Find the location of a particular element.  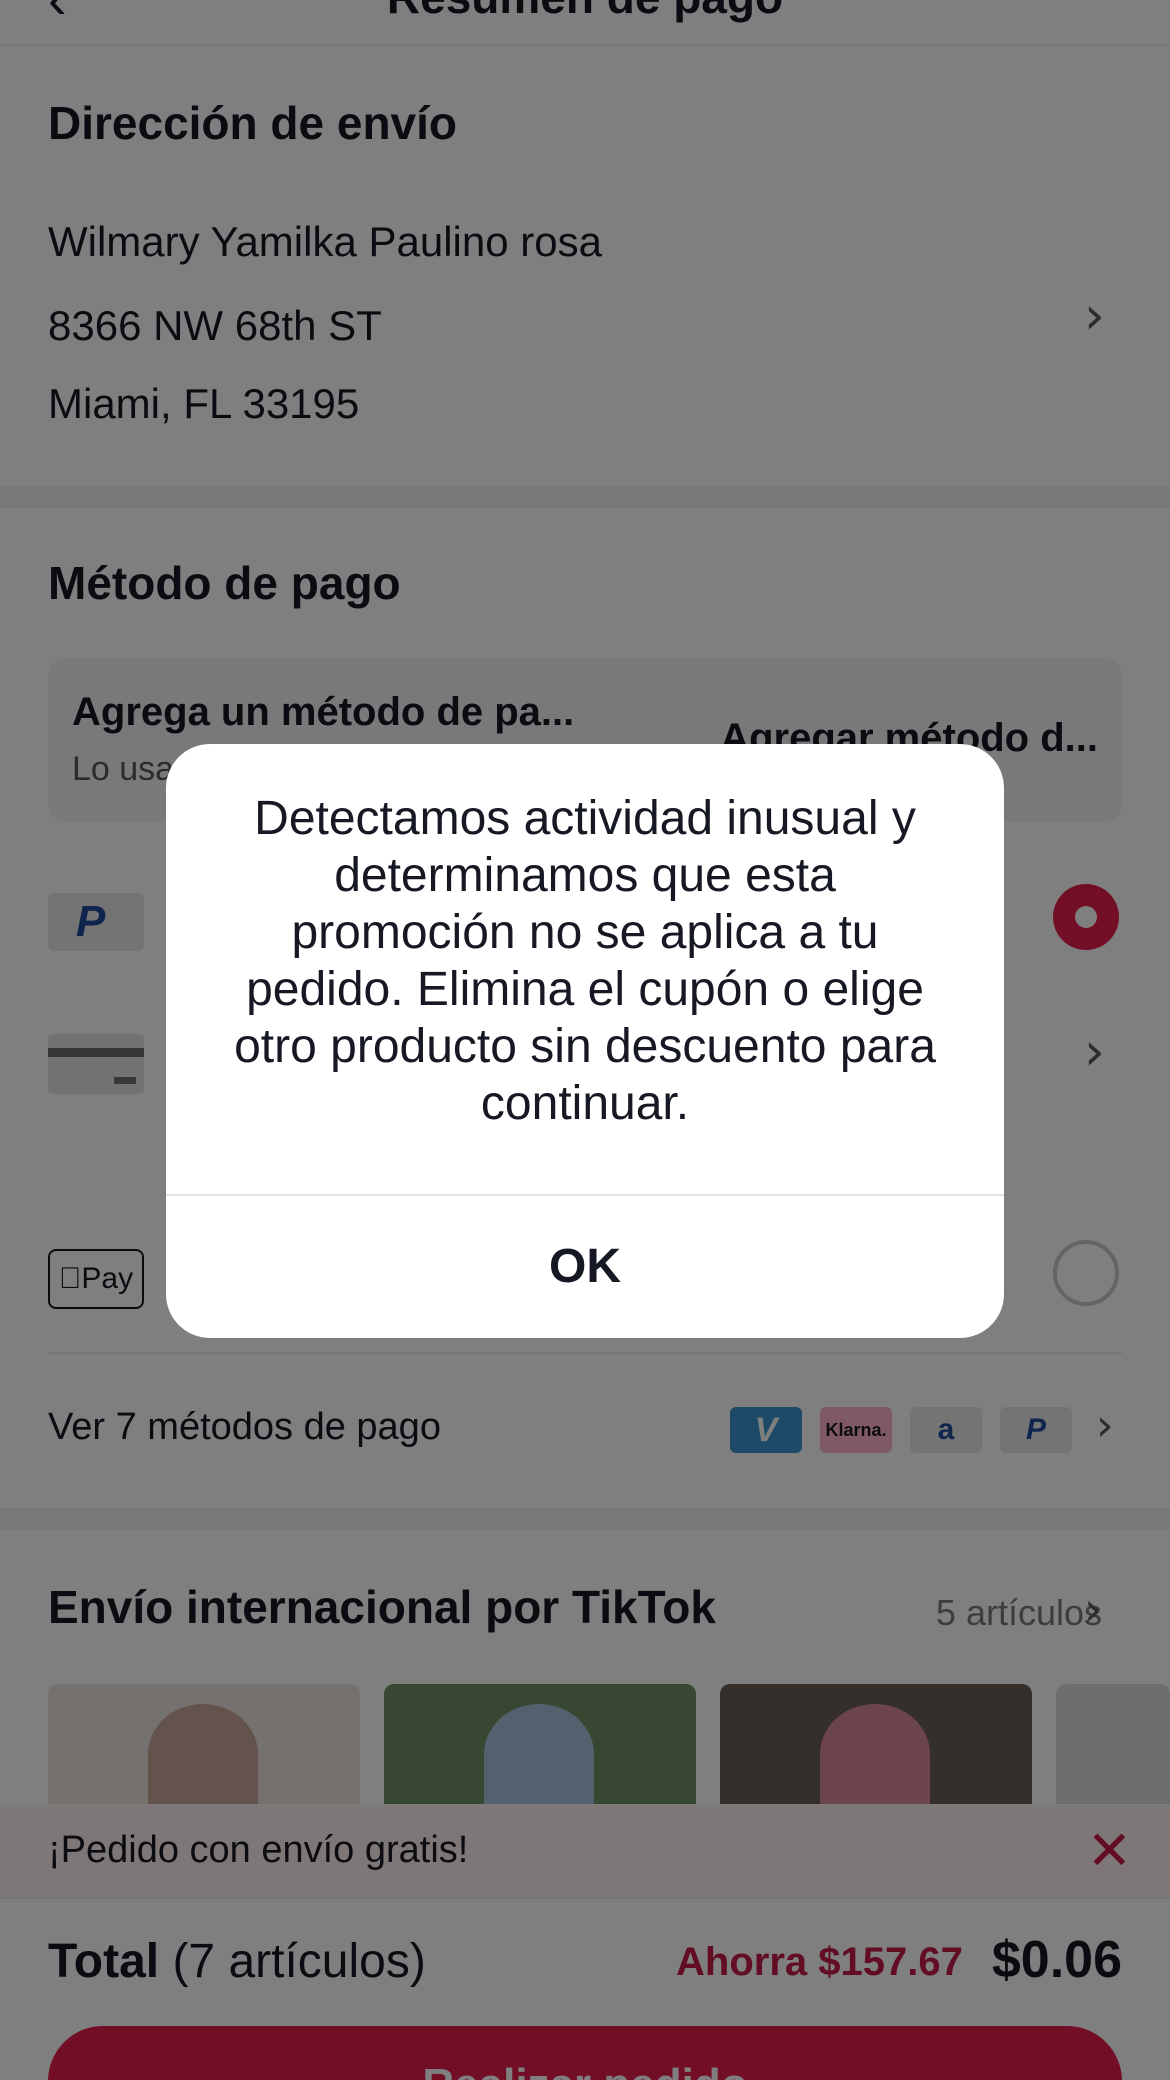

ok-button: OK is located at coordinates (585, 1267).